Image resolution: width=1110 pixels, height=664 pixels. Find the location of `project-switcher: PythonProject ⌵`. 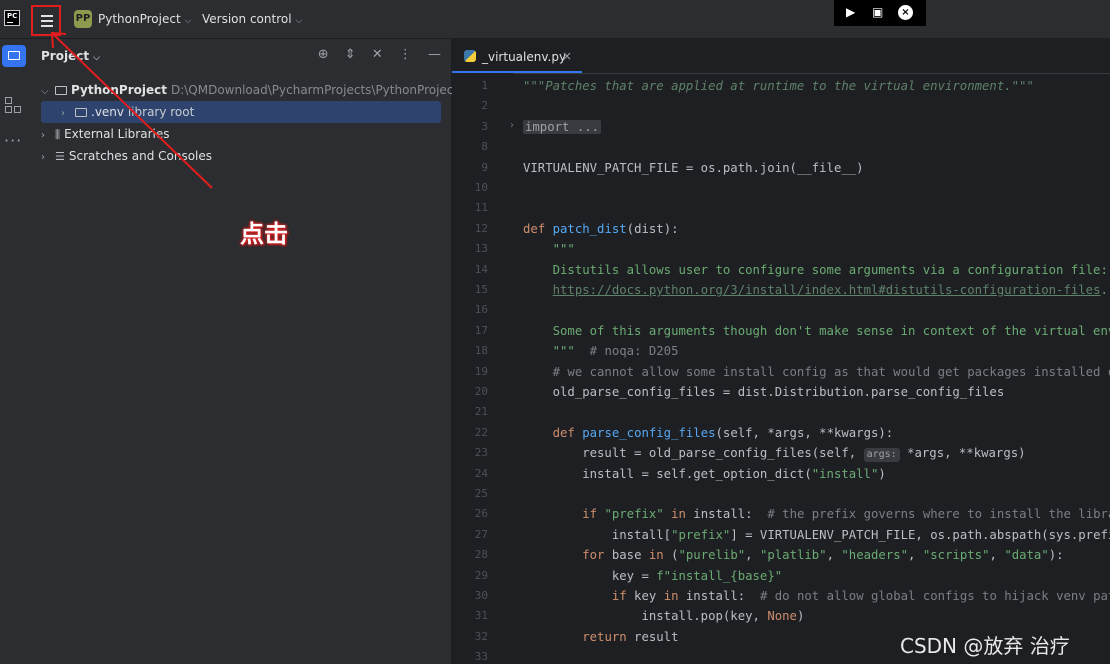

project-switcher: PythonProject ⌵ is located at coordinates (144, 19).